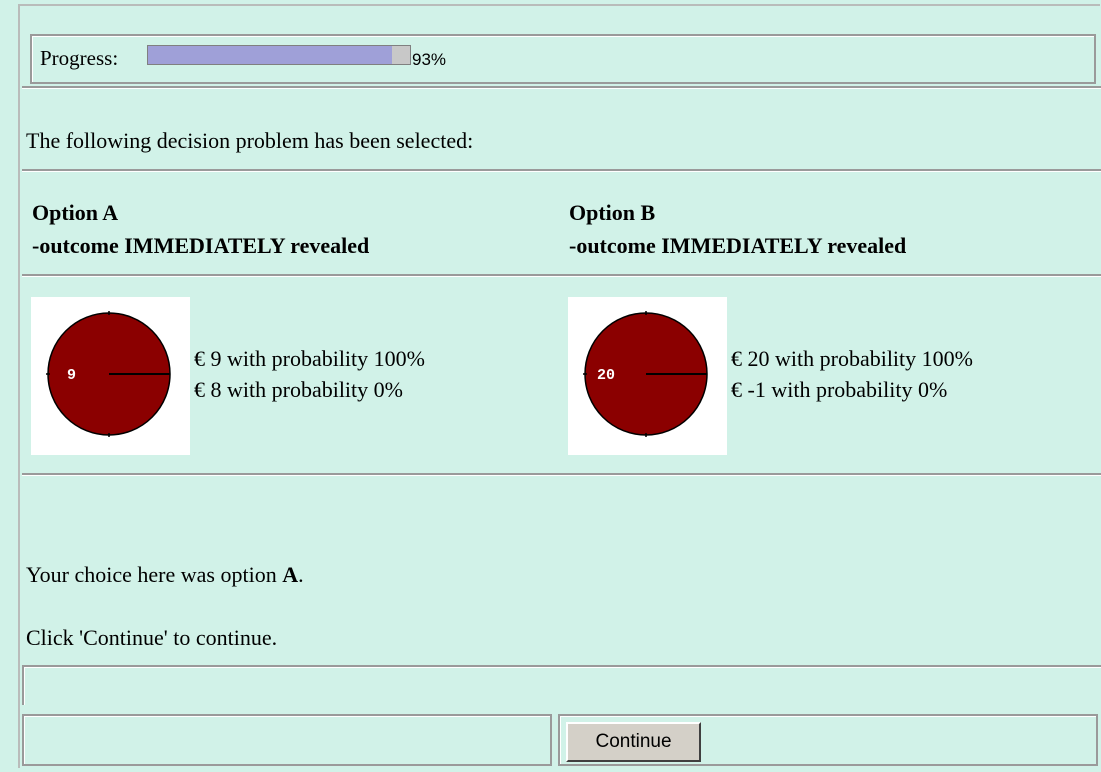  Describe the element at coordinates (79, 58) in the screenshot. I see `progress-label: Progress:` at that location.